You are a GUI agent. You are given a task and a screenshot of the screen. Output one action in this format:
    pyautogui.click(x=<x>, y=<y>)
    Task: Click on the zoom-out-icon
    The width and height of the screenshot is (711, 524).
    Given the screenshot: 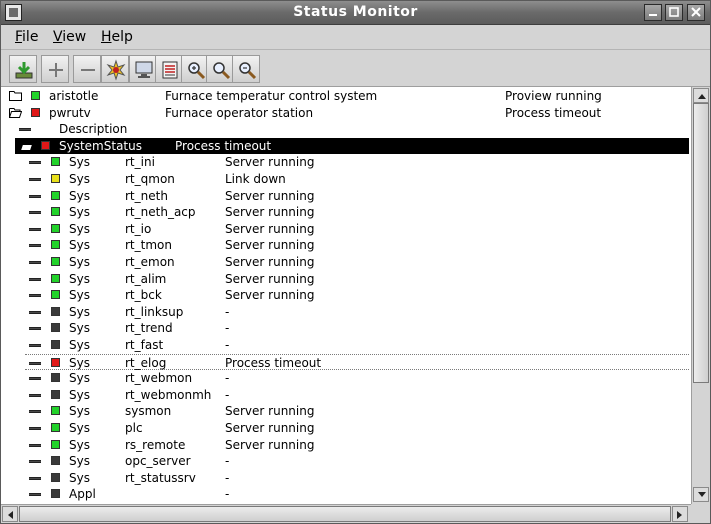 What is the action you would take?
    pyautogui.click(x=248, y=71)
    